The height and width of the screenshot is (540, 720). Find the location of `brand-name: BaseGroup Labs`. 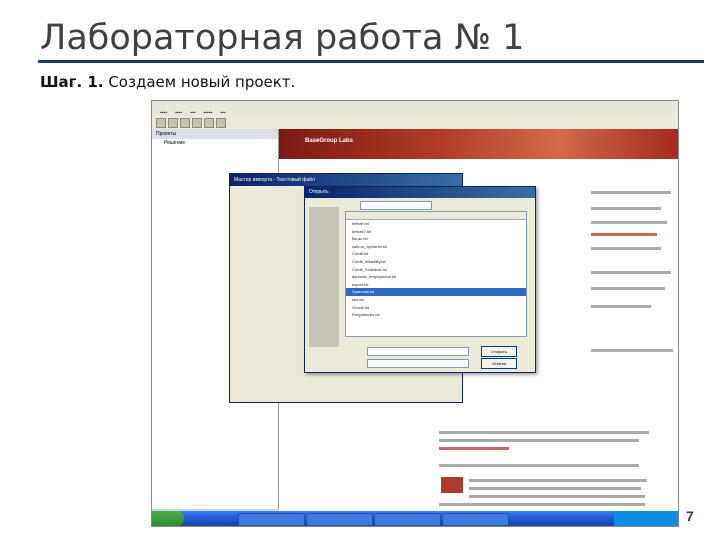

brand-name: BaseGroup Labs is located at coordinates (329, 141).